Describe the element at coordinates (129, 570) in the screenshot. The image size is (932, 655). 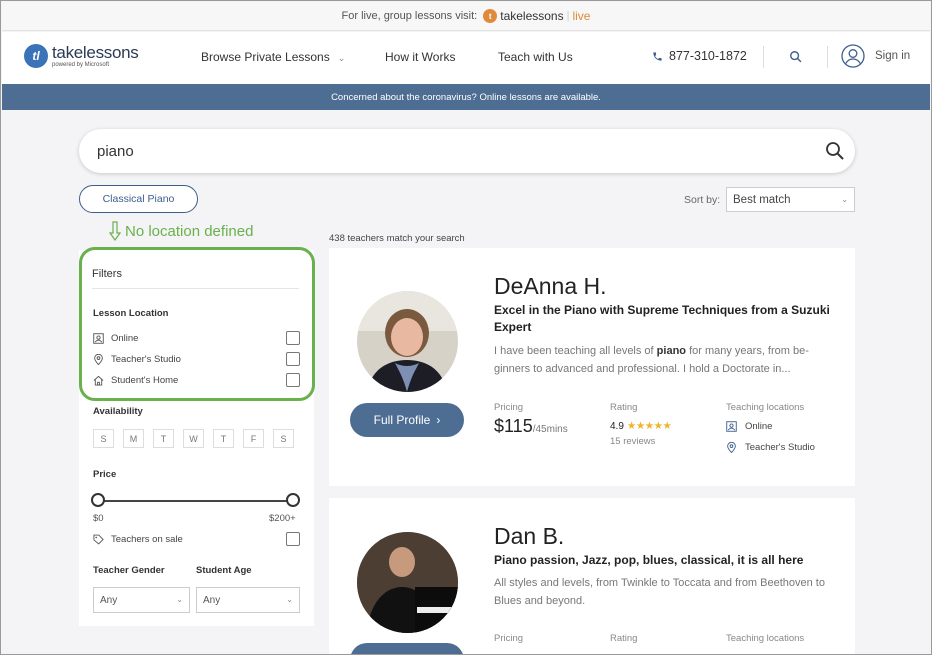
I see `teacher-gender-heading: Teacher Gender` at that location.